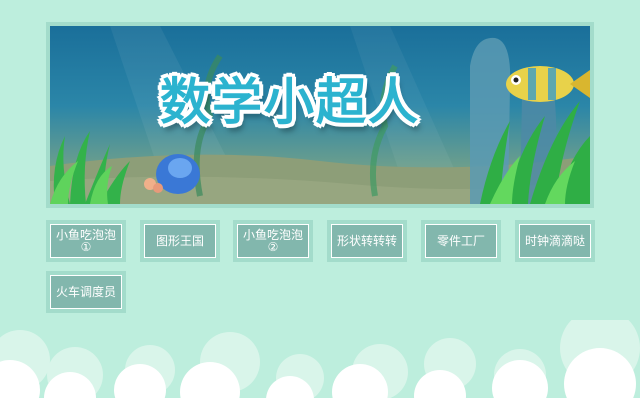 This screenshot has width=640, height=408. I want to click on game-button-sub-label: ①, so click(86, 247).